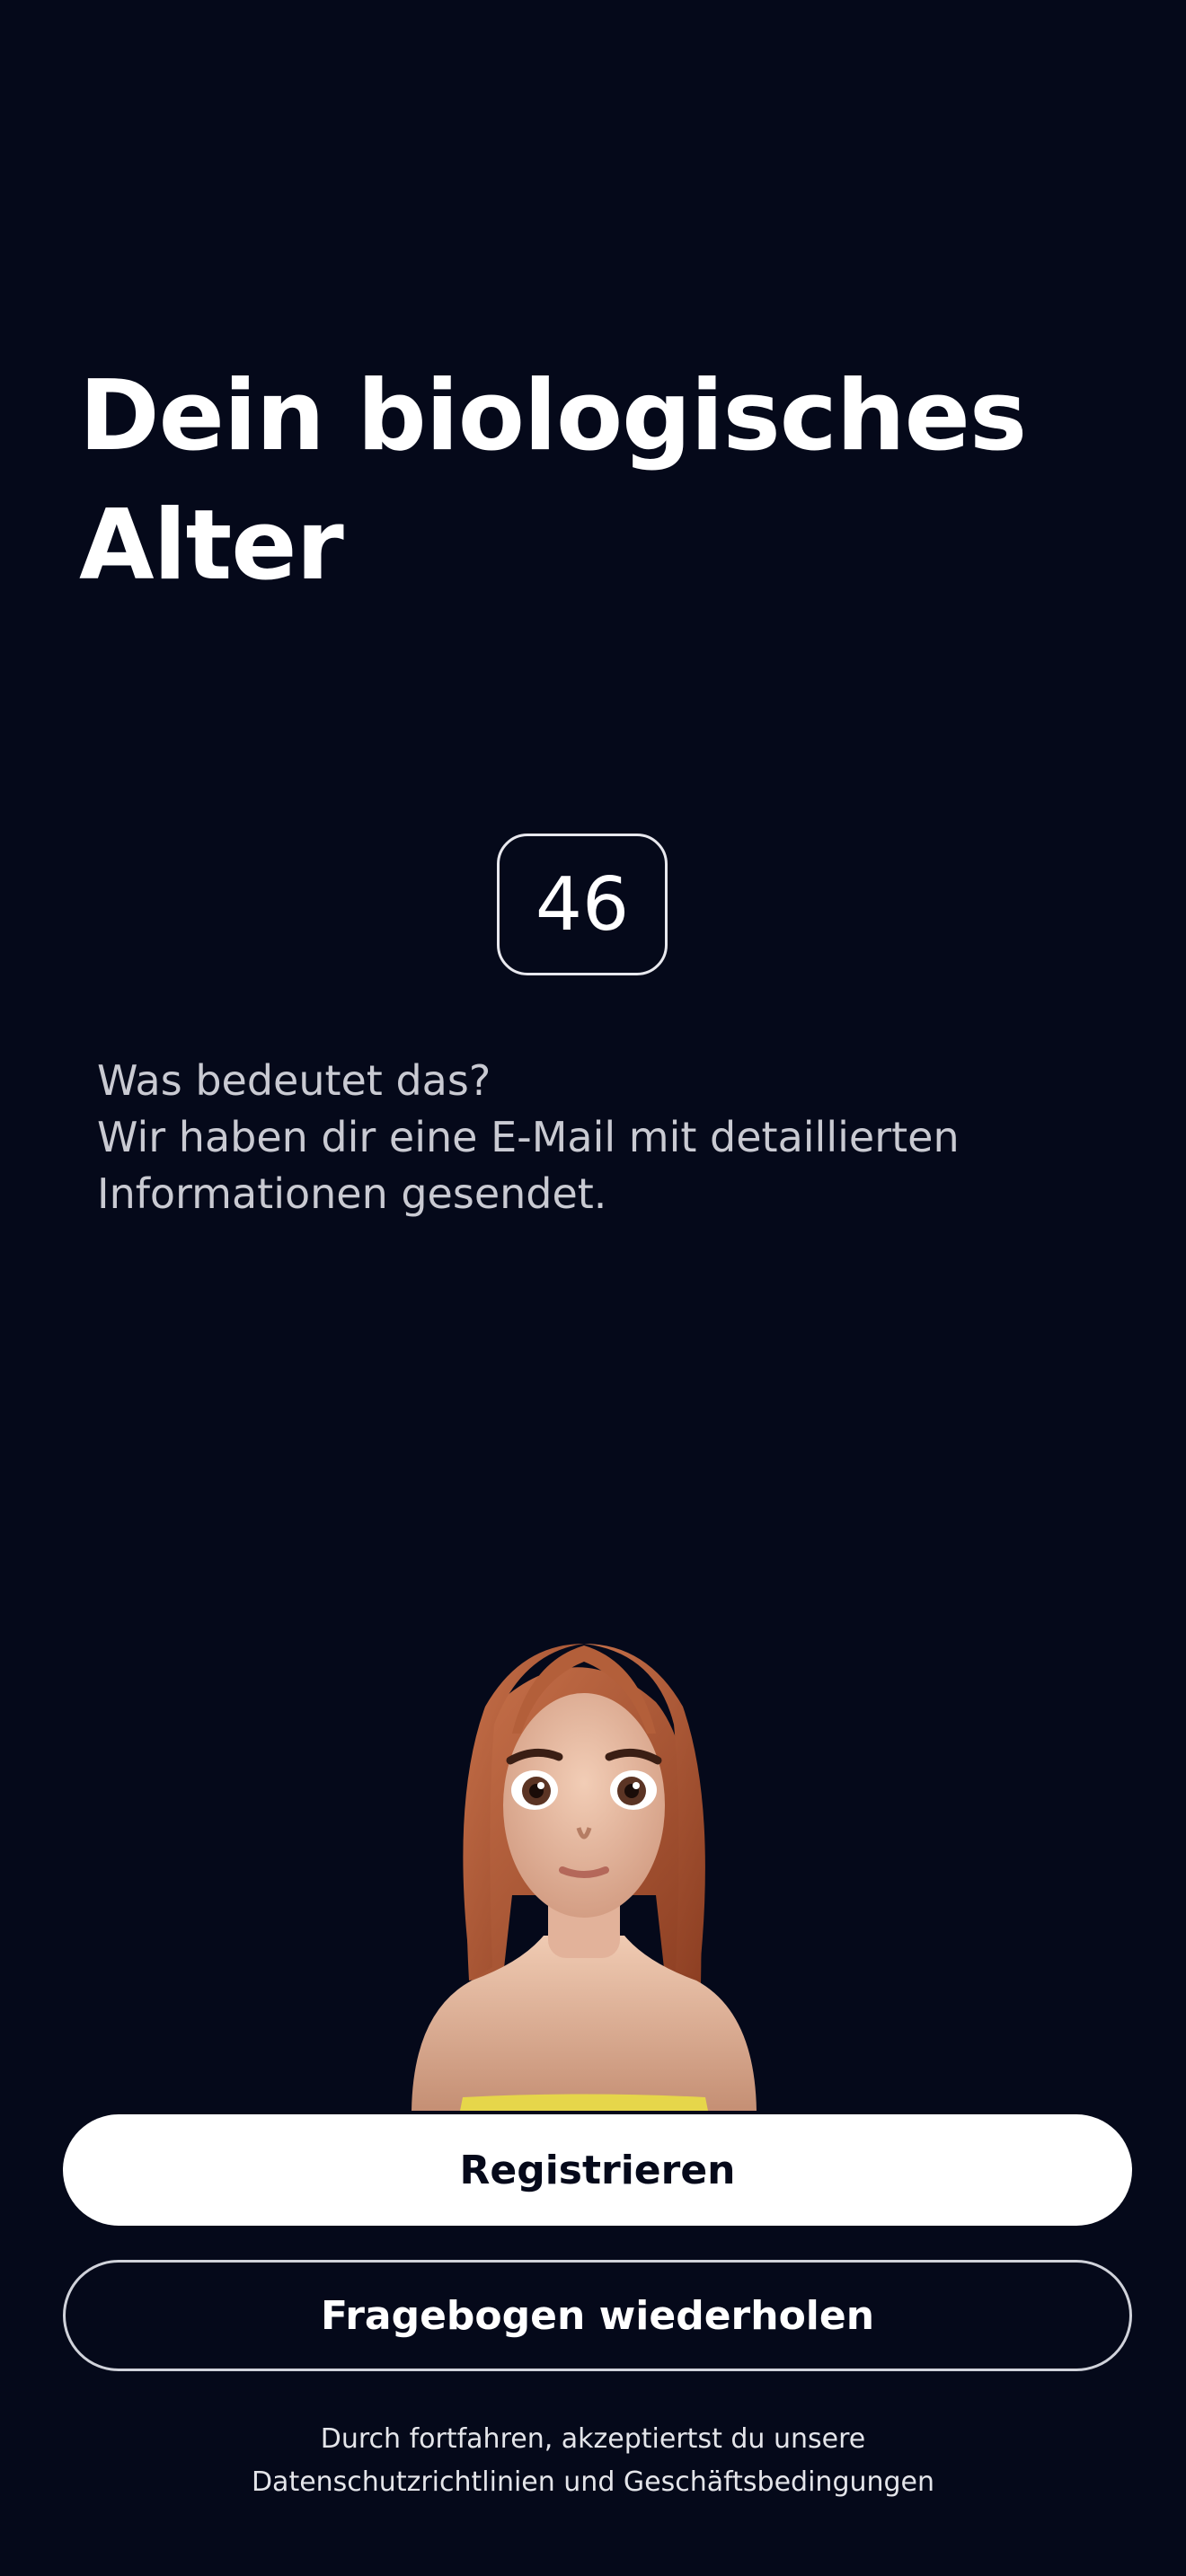 This screenshot has width=1186, height=2576. Describe the element at coordinates (584, 1877) in the screenshot. I see `avatar-illustration` at that location.